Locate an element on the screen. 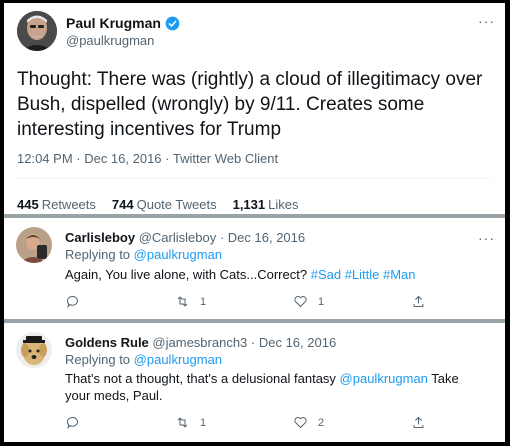 The image size is (510, 446). likes-stat: 1,131 Likes is located at coordinates (266, 204).